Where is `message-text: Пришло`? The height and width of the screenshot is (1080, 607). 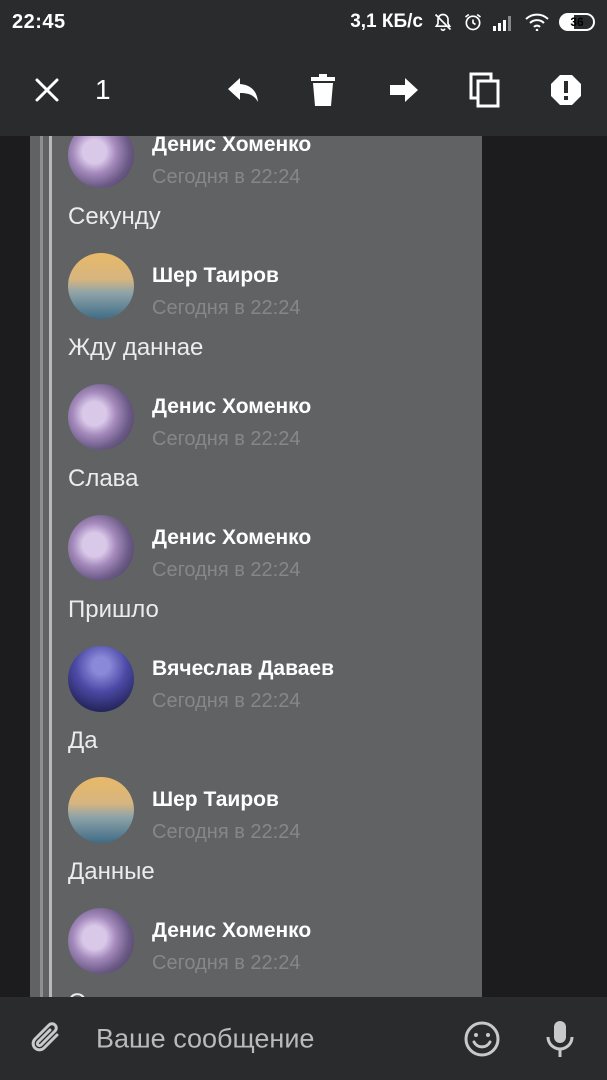 message-text: Пришло is located at coordinates (113, 609).